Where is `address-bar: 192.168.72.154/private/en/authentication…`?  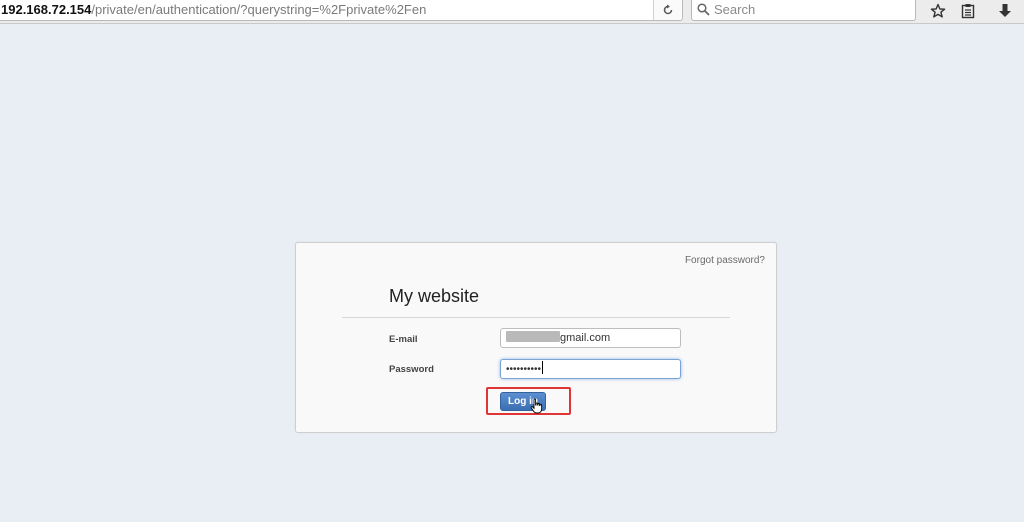
address-bar: 192.168.72.154/private/en/authentication… is located at coordinates (341, 10).